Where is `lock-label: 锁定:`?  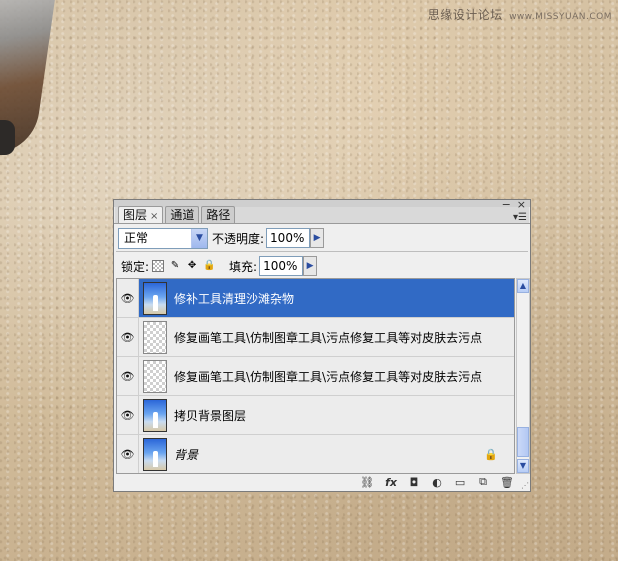 lock-label: 锁定: is located at coordinates (135, 266).